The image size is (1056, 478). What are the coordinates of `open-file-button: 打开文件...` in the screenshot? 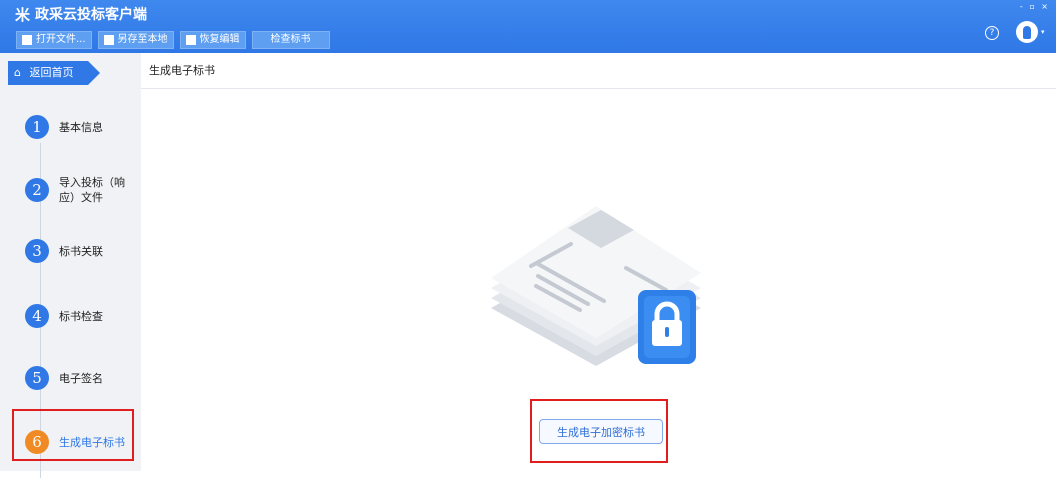 It's located at (54, 40).